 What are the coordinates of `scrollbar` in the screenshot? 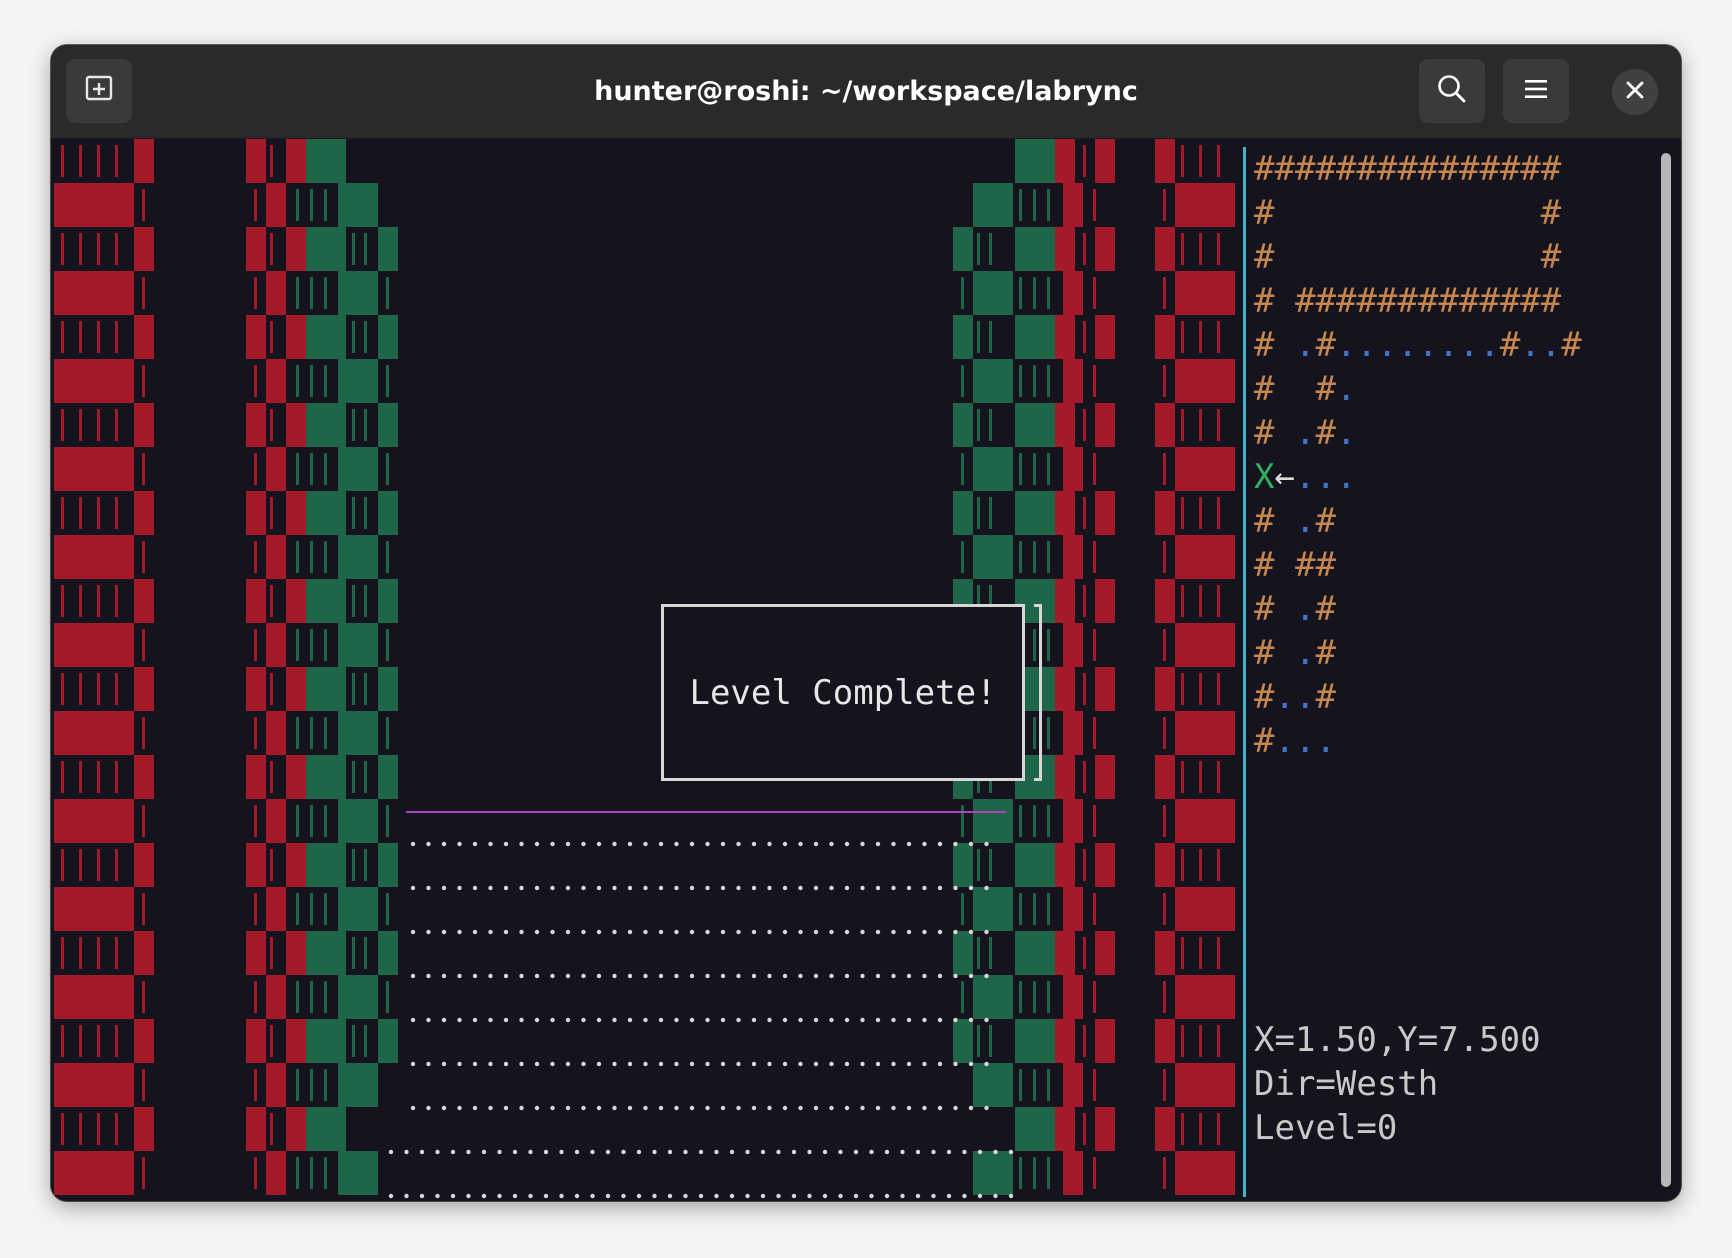 It's located at (1666, 670).